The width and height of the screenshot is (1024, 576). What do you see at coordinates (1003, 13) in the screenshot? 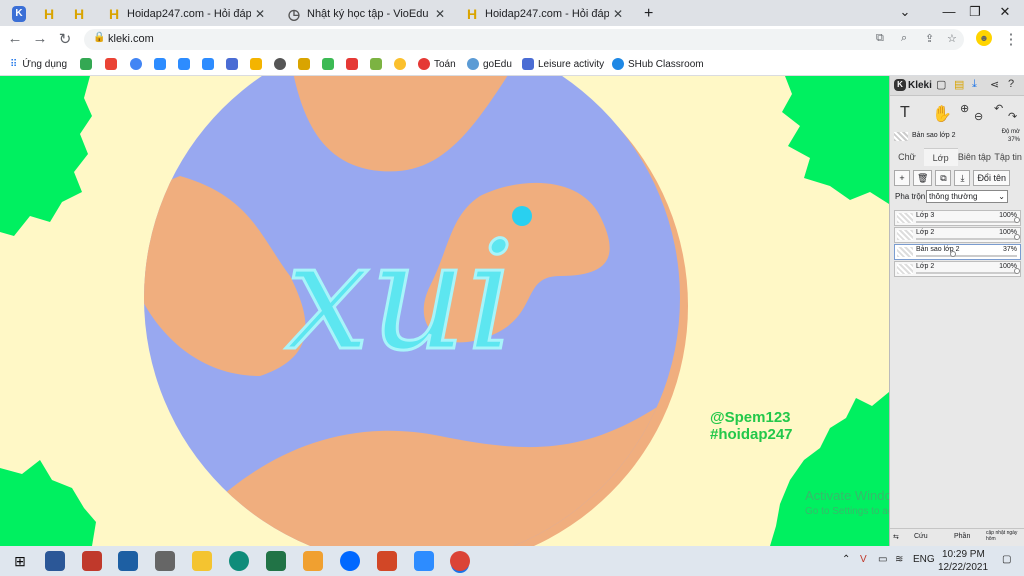
I see `close-window-button: ✕` at bounding box center [1003, 13].